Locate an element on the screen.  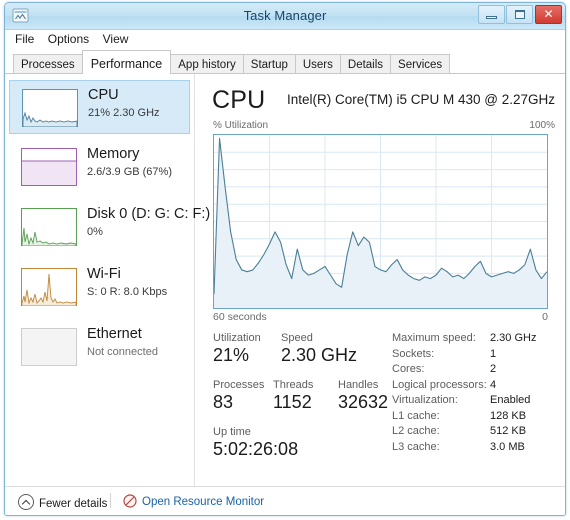
sidebar-item-memory-sub: 2.6/3.9 GB (67%) is located at coordinates (129, 172).